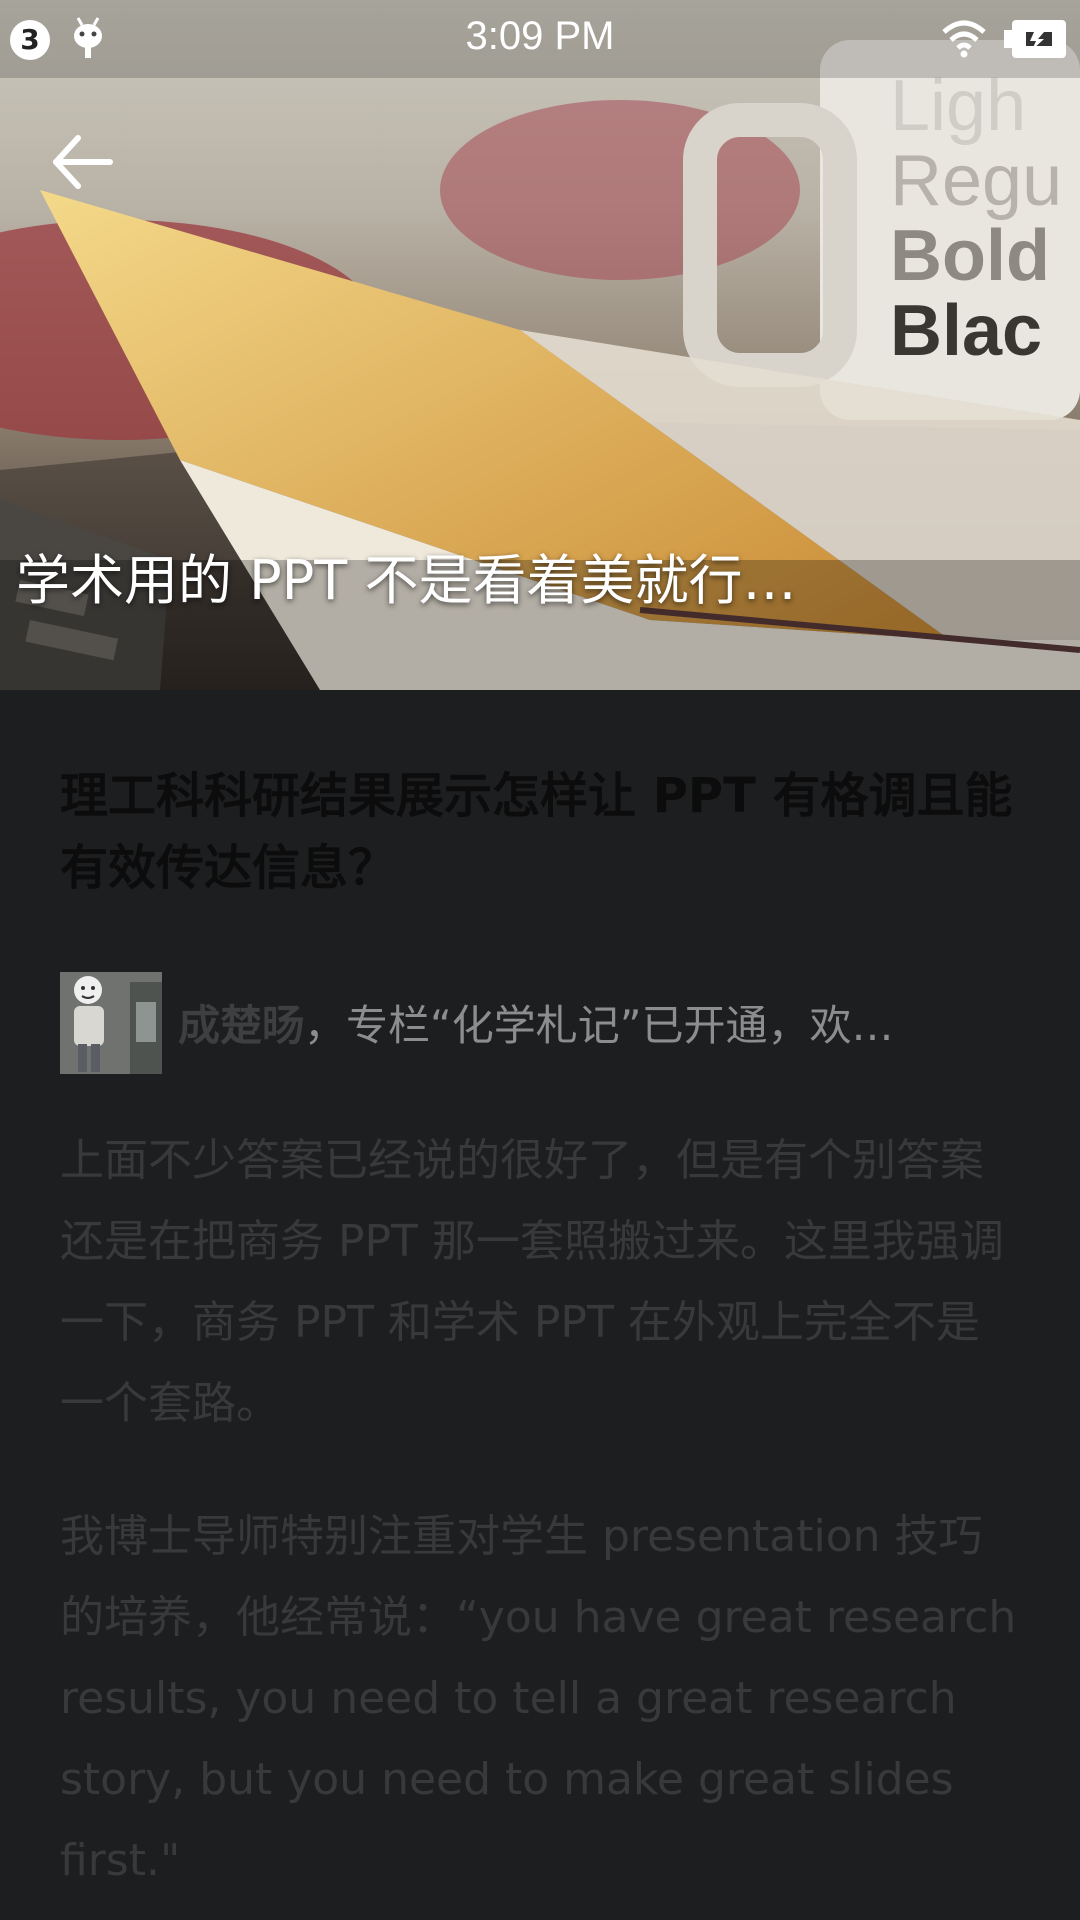  What do you see at coordinates (241, 1025) in the screenshot?
I see `author-name: 成楚旸` at bounding box center [241, 1025].